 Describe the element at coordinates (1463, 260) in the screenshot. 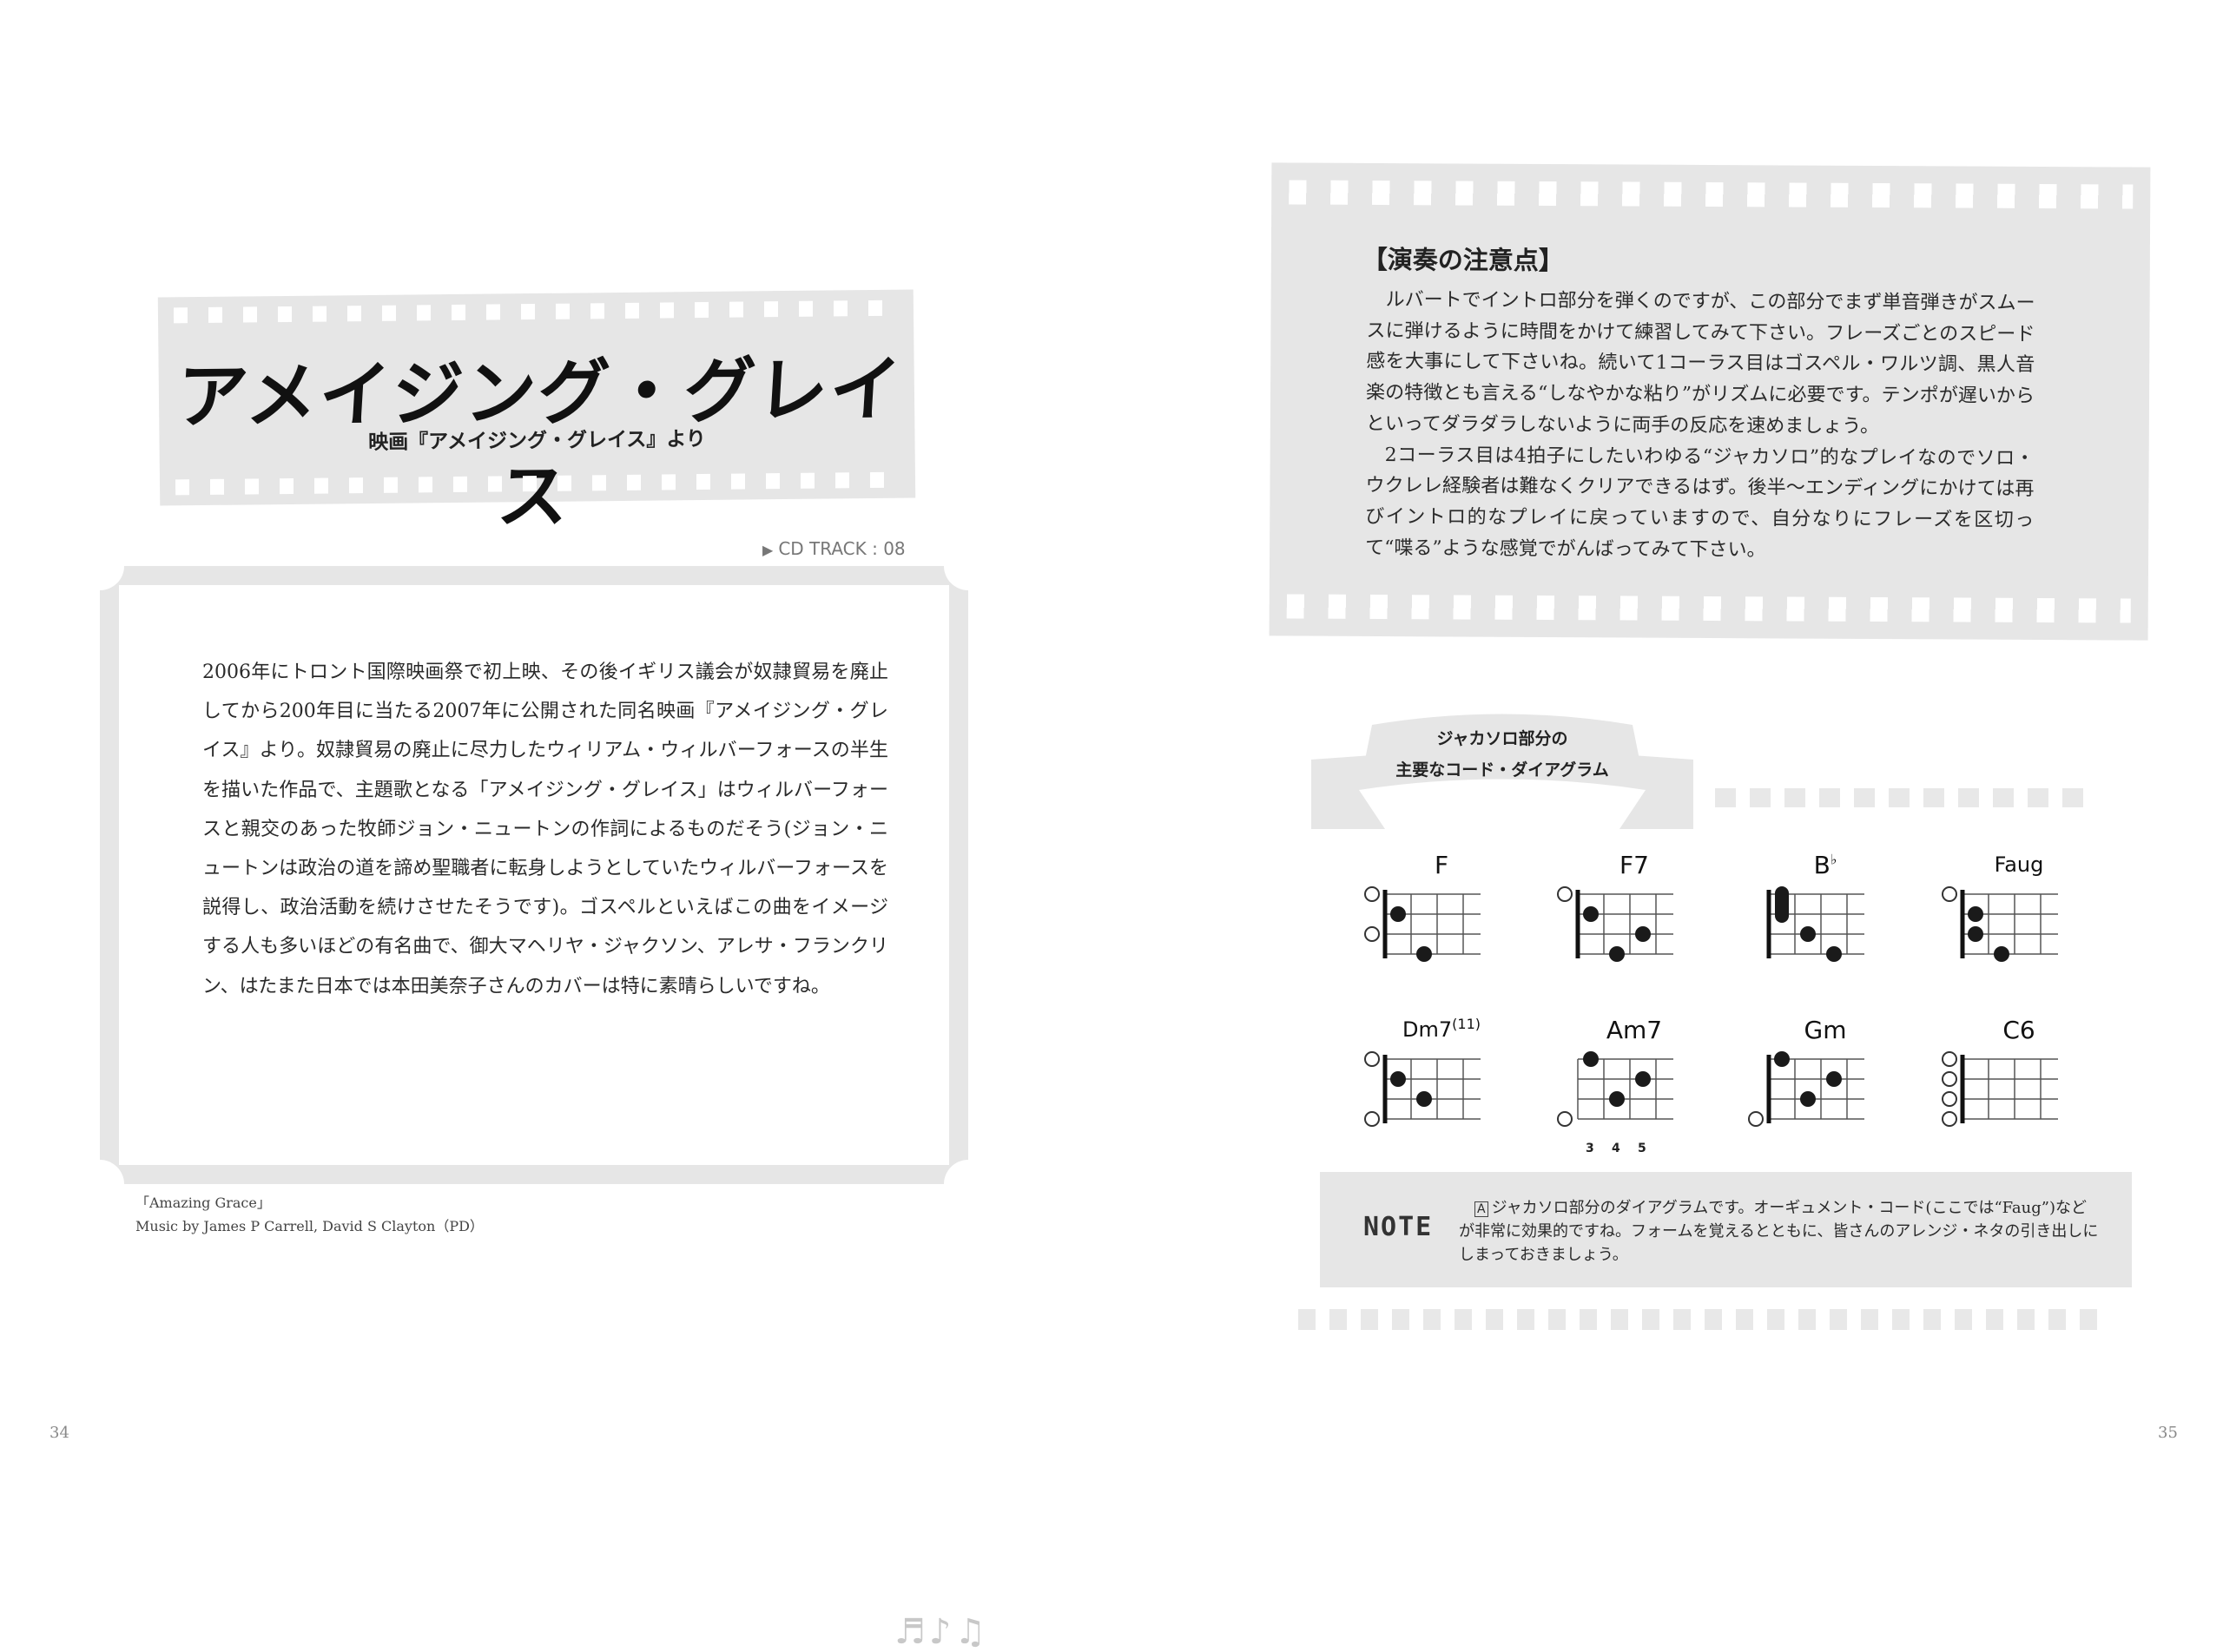

I see `tips-heading: 【演奏の注意点】` at that location.